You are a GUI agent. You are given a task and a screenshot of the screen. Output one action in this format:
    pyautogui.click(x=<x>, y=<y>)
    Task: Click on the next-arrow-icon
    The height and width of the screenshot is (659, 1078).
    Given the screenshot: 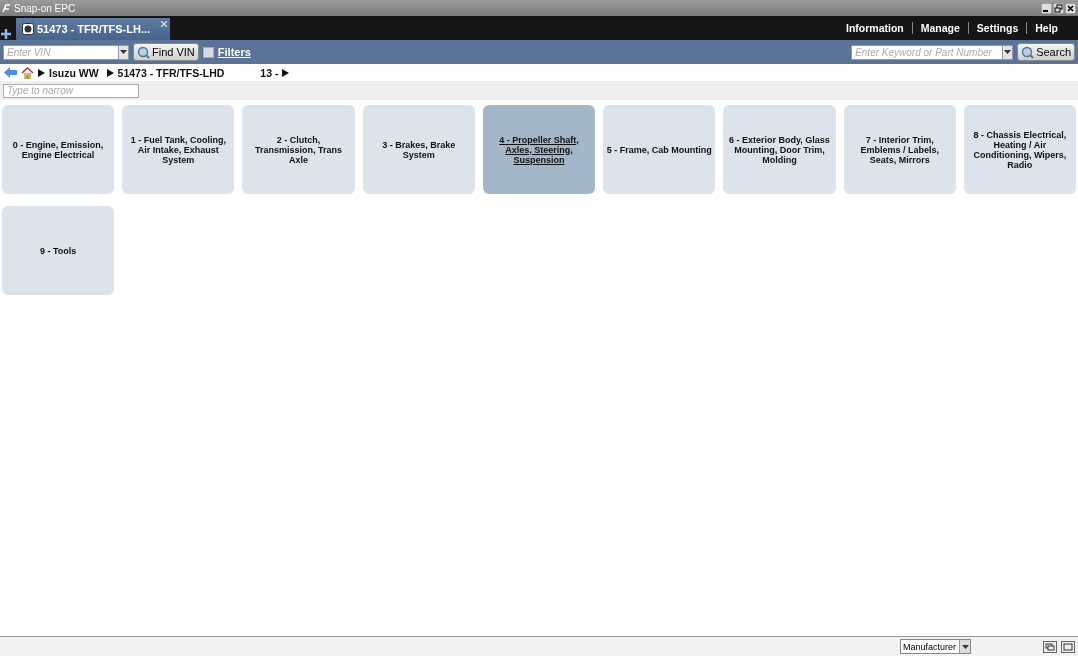 What is the action you would take?
    pyautogui.click(x=286, y=72)
    